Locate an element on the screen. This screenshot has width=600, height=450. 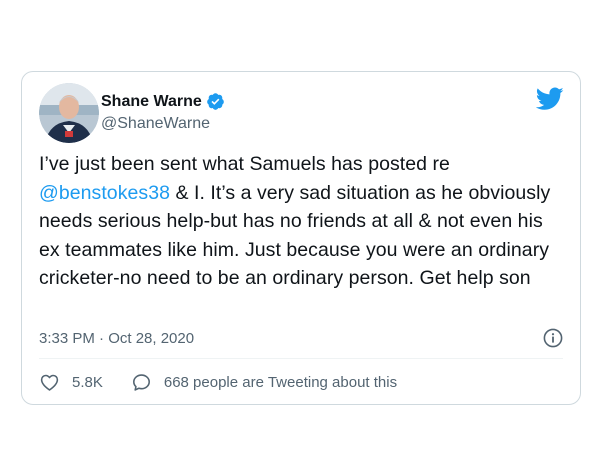
action-bar: 5.8K 668 people are Tweeting about this is located at coordinates (218, 382).